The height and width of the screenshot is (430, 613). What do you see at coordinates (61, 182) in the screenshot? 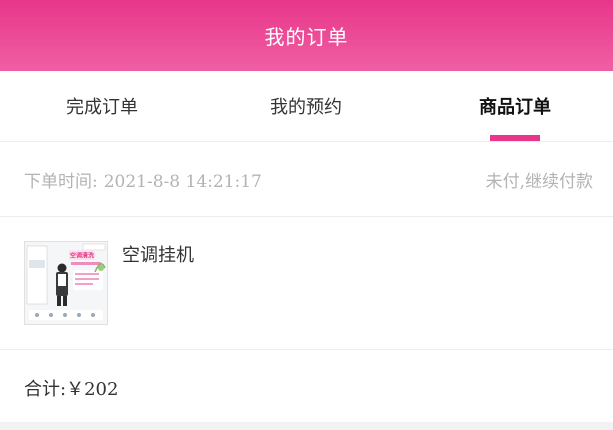
I see `order-time-label: 下单时间:` at bounding box center [61, 182].